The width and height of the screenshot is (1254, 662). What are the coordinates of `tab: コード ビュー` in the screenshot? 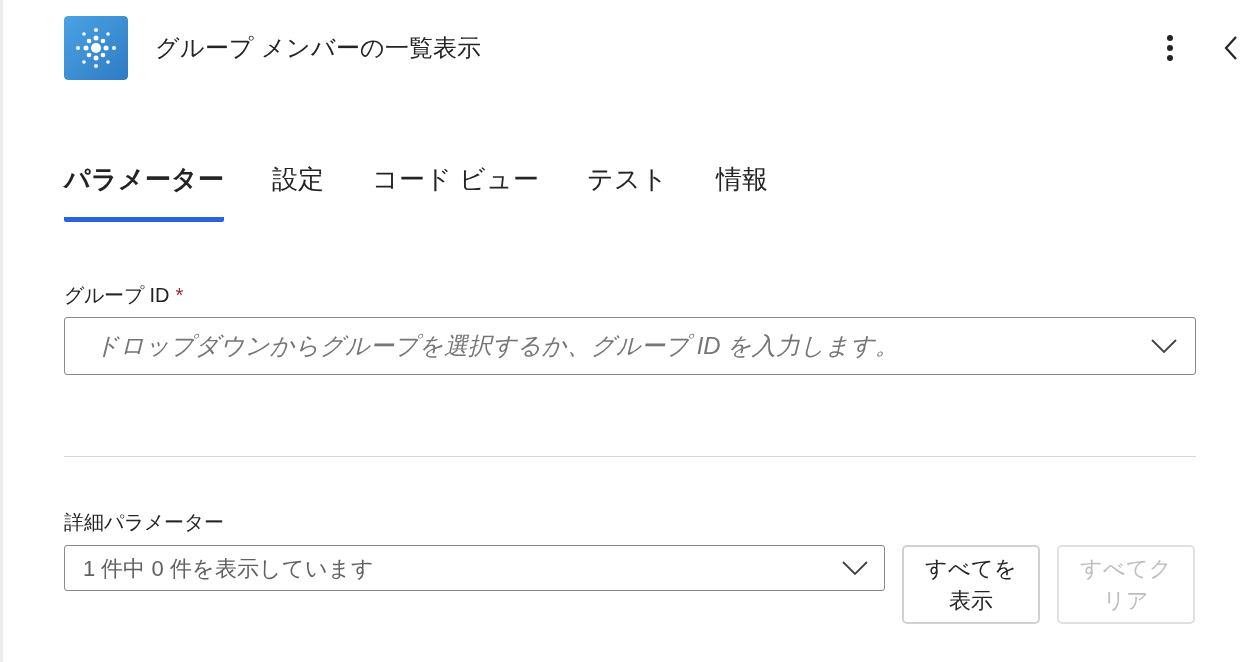 It's located at (456, 191).